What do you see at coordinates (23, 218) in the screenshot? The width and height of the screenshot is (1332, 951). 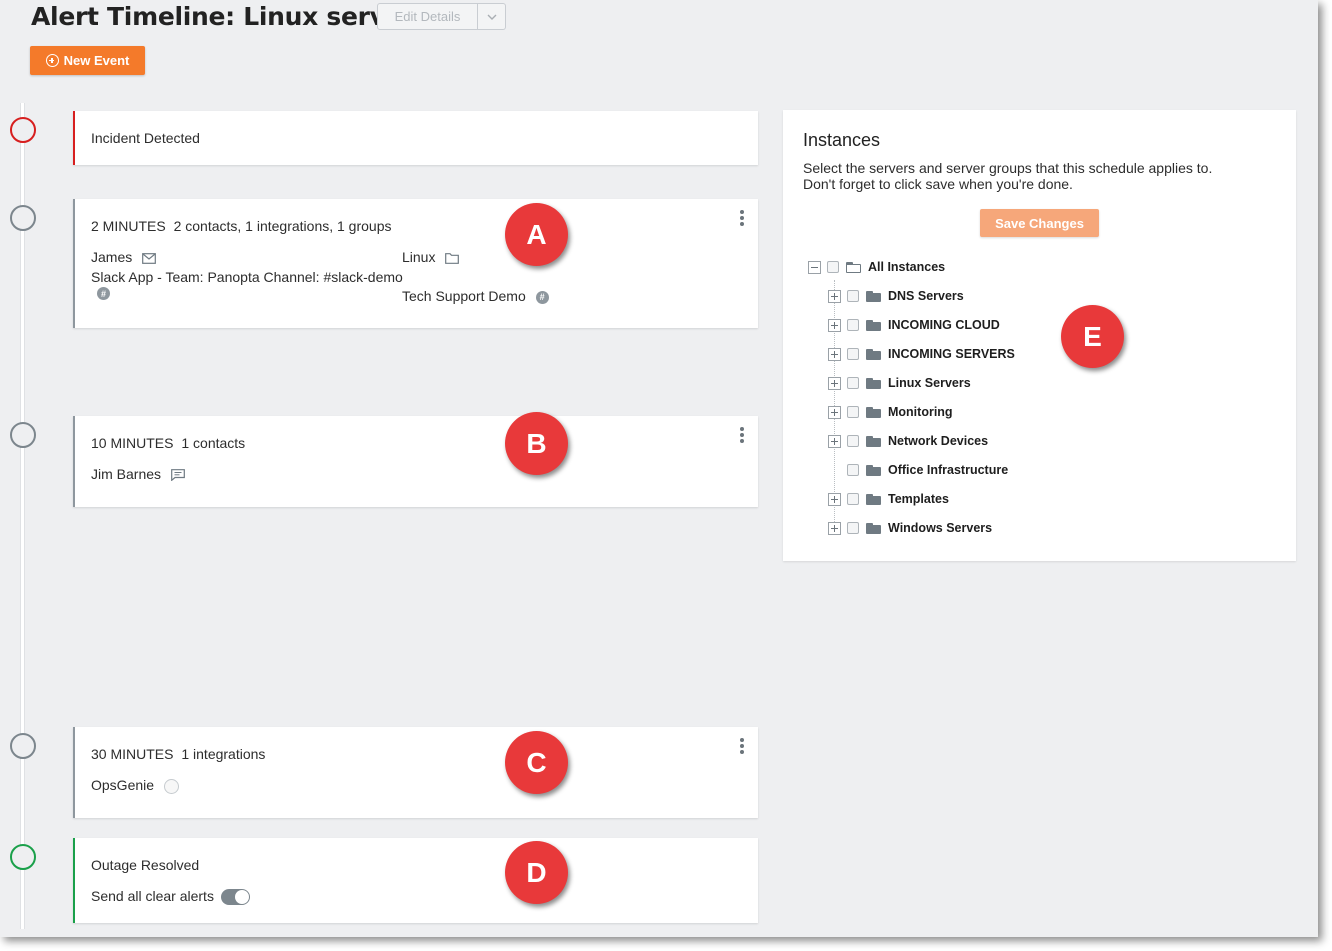 I see `step-a-node` at bounding box center [23, 218].